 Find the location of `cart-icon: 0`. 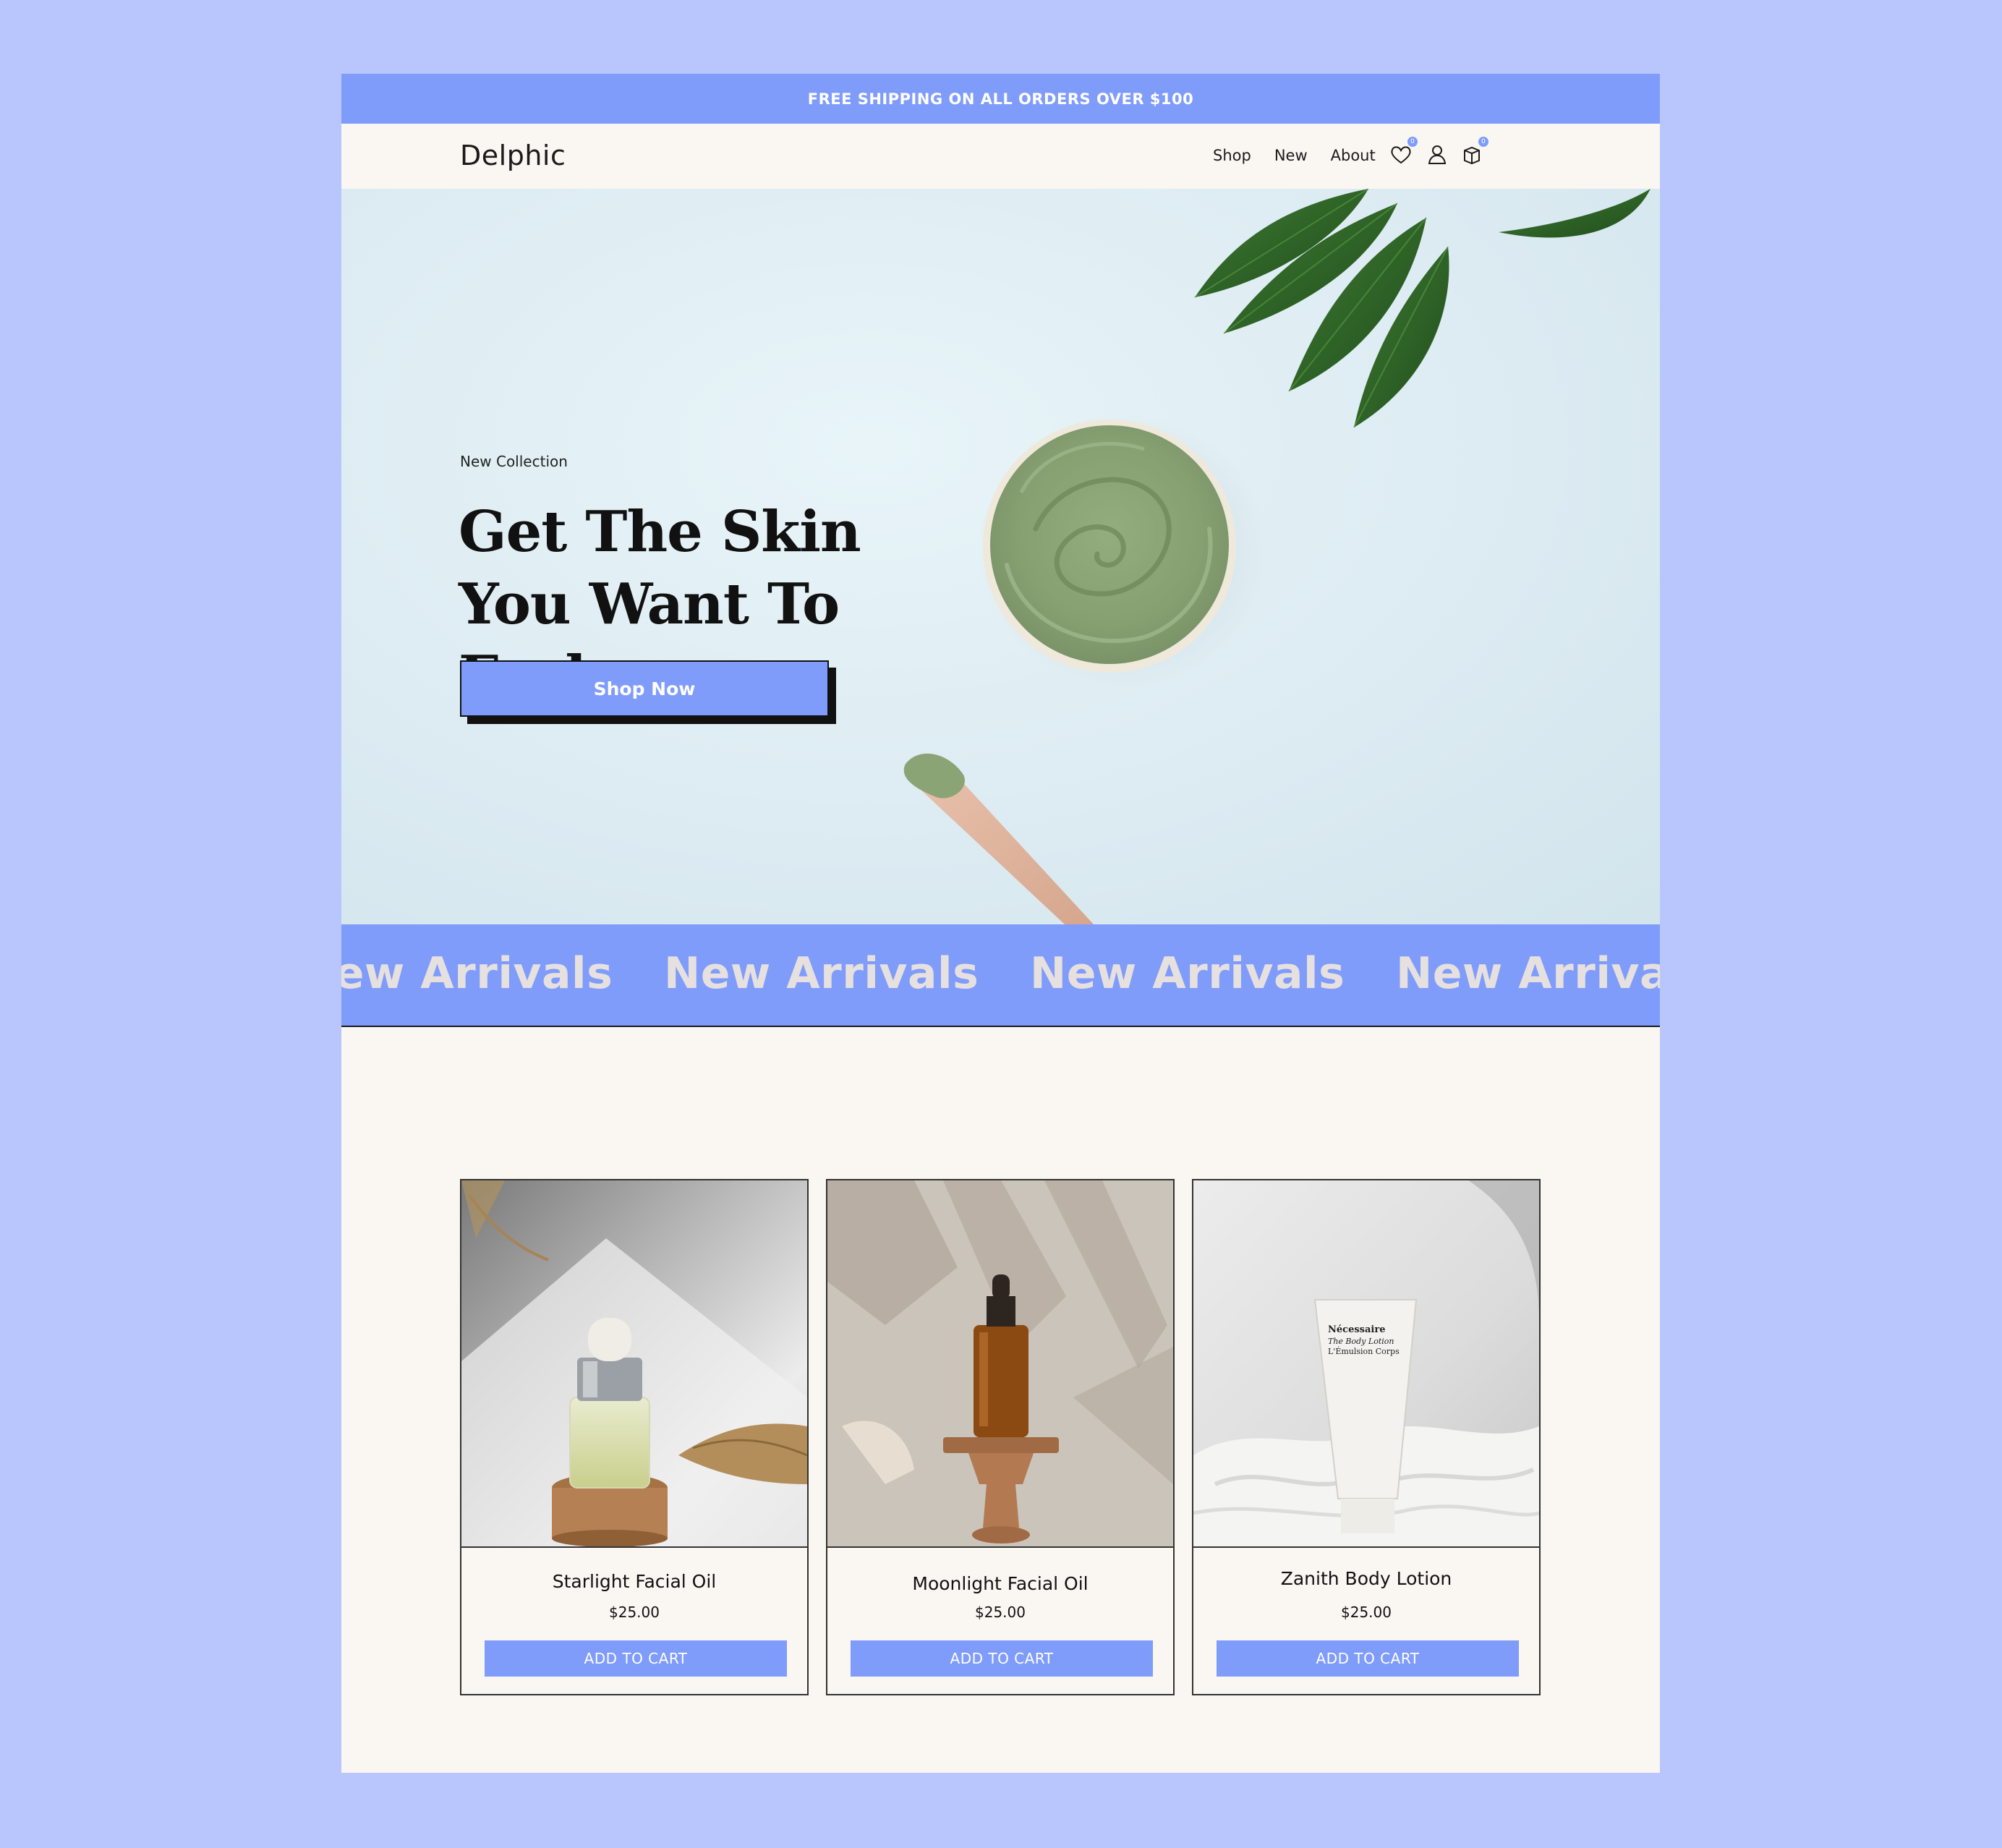

cart-icon: 0 is located at coordinates (1474, 152).